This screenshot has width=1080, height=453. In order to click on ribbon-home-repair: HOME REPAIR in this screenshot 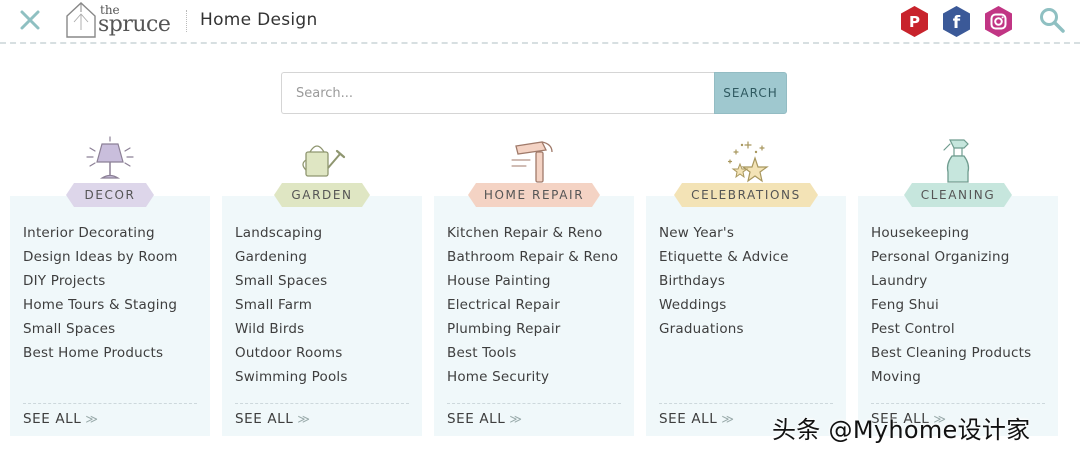, I will do `click(534, 195)`.